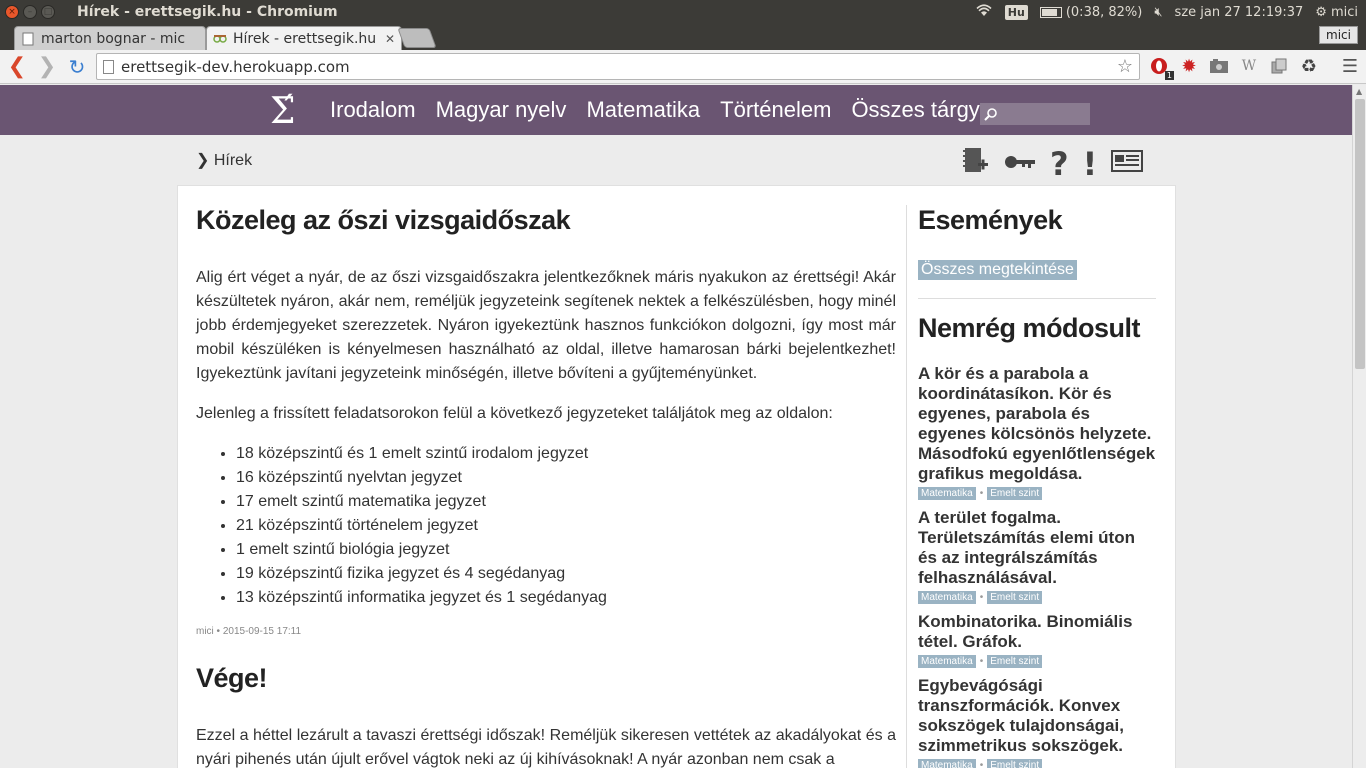 This screenshot has width=1366, height=768. I want to click on list-item: 1 emelt szintű biológia jegyzet, so click(566, 550).